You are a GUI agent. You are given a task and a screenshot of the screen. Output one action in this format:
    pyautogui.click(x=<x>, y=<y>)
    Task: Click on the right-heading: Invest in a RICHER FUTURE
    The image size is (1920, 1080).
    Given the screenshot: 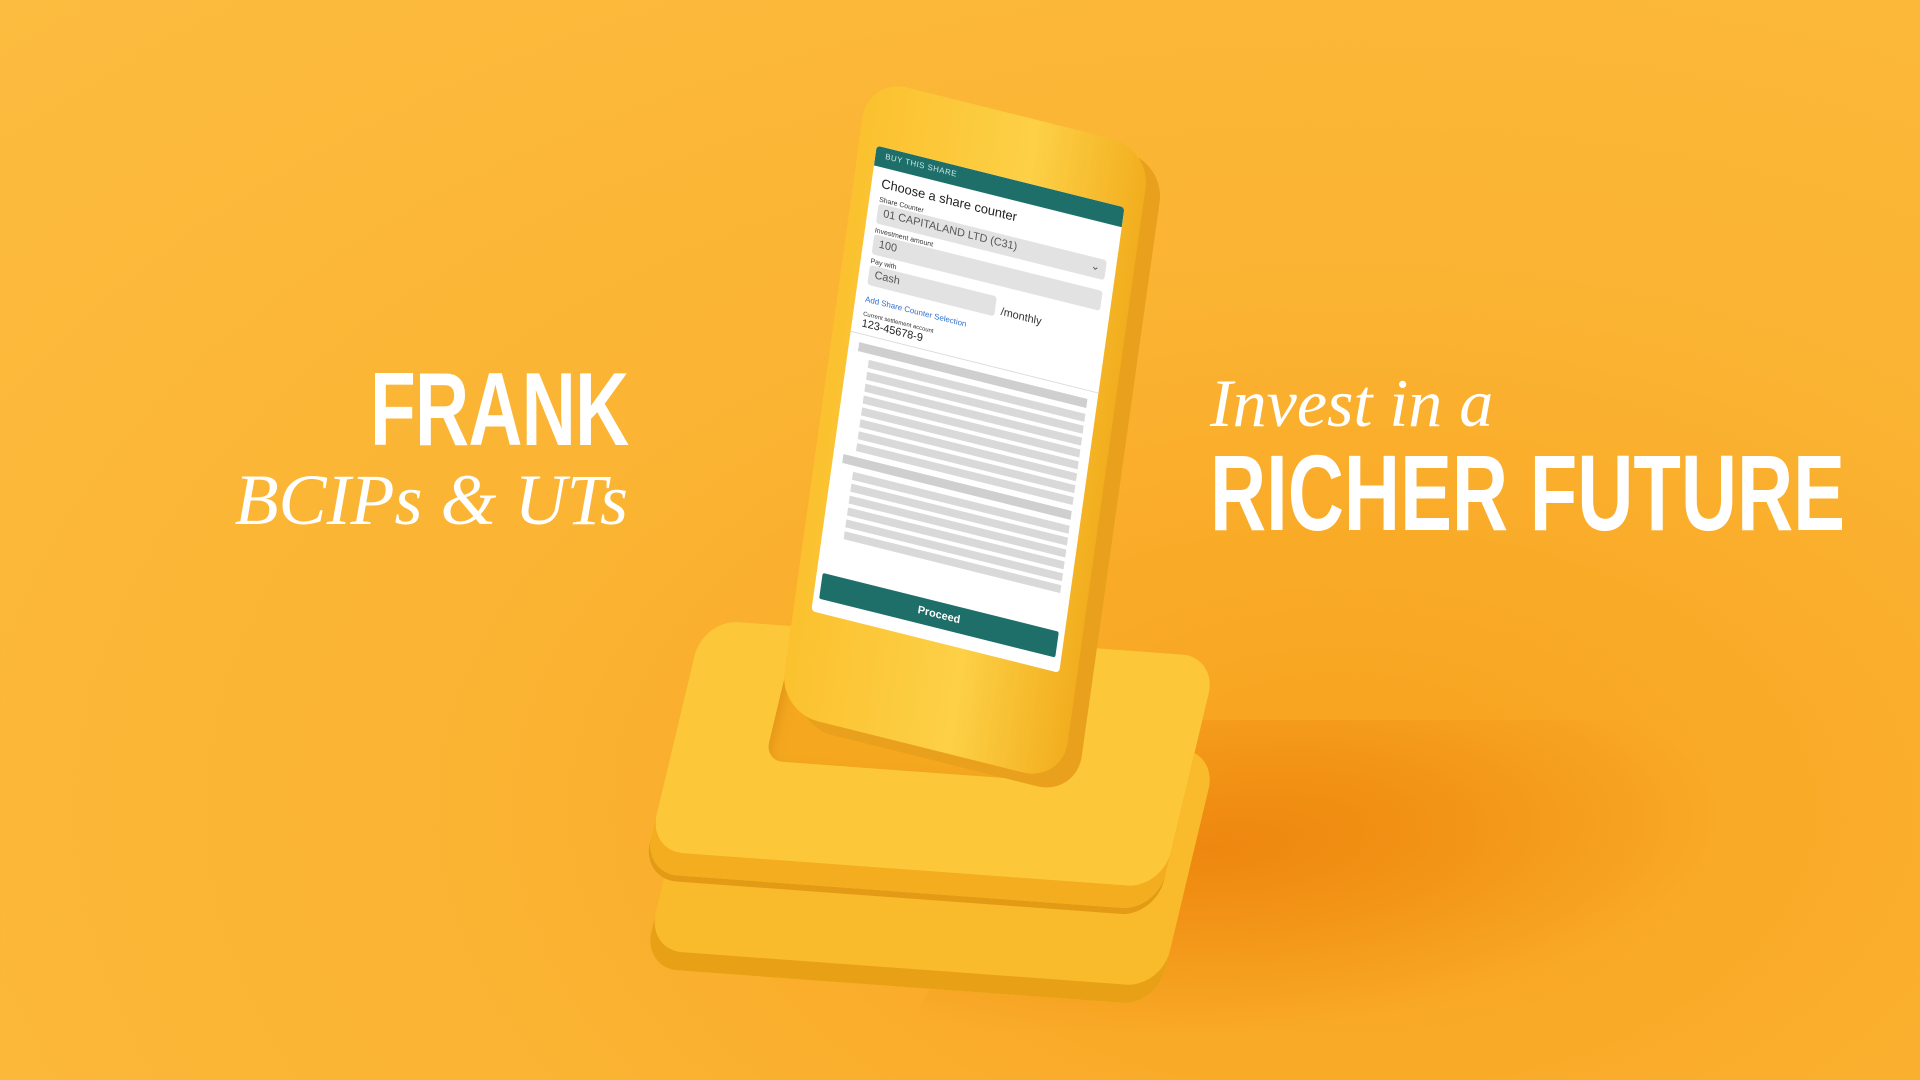 What is the action you would take?
    pyautogui.click(x=1565, y=459)
    